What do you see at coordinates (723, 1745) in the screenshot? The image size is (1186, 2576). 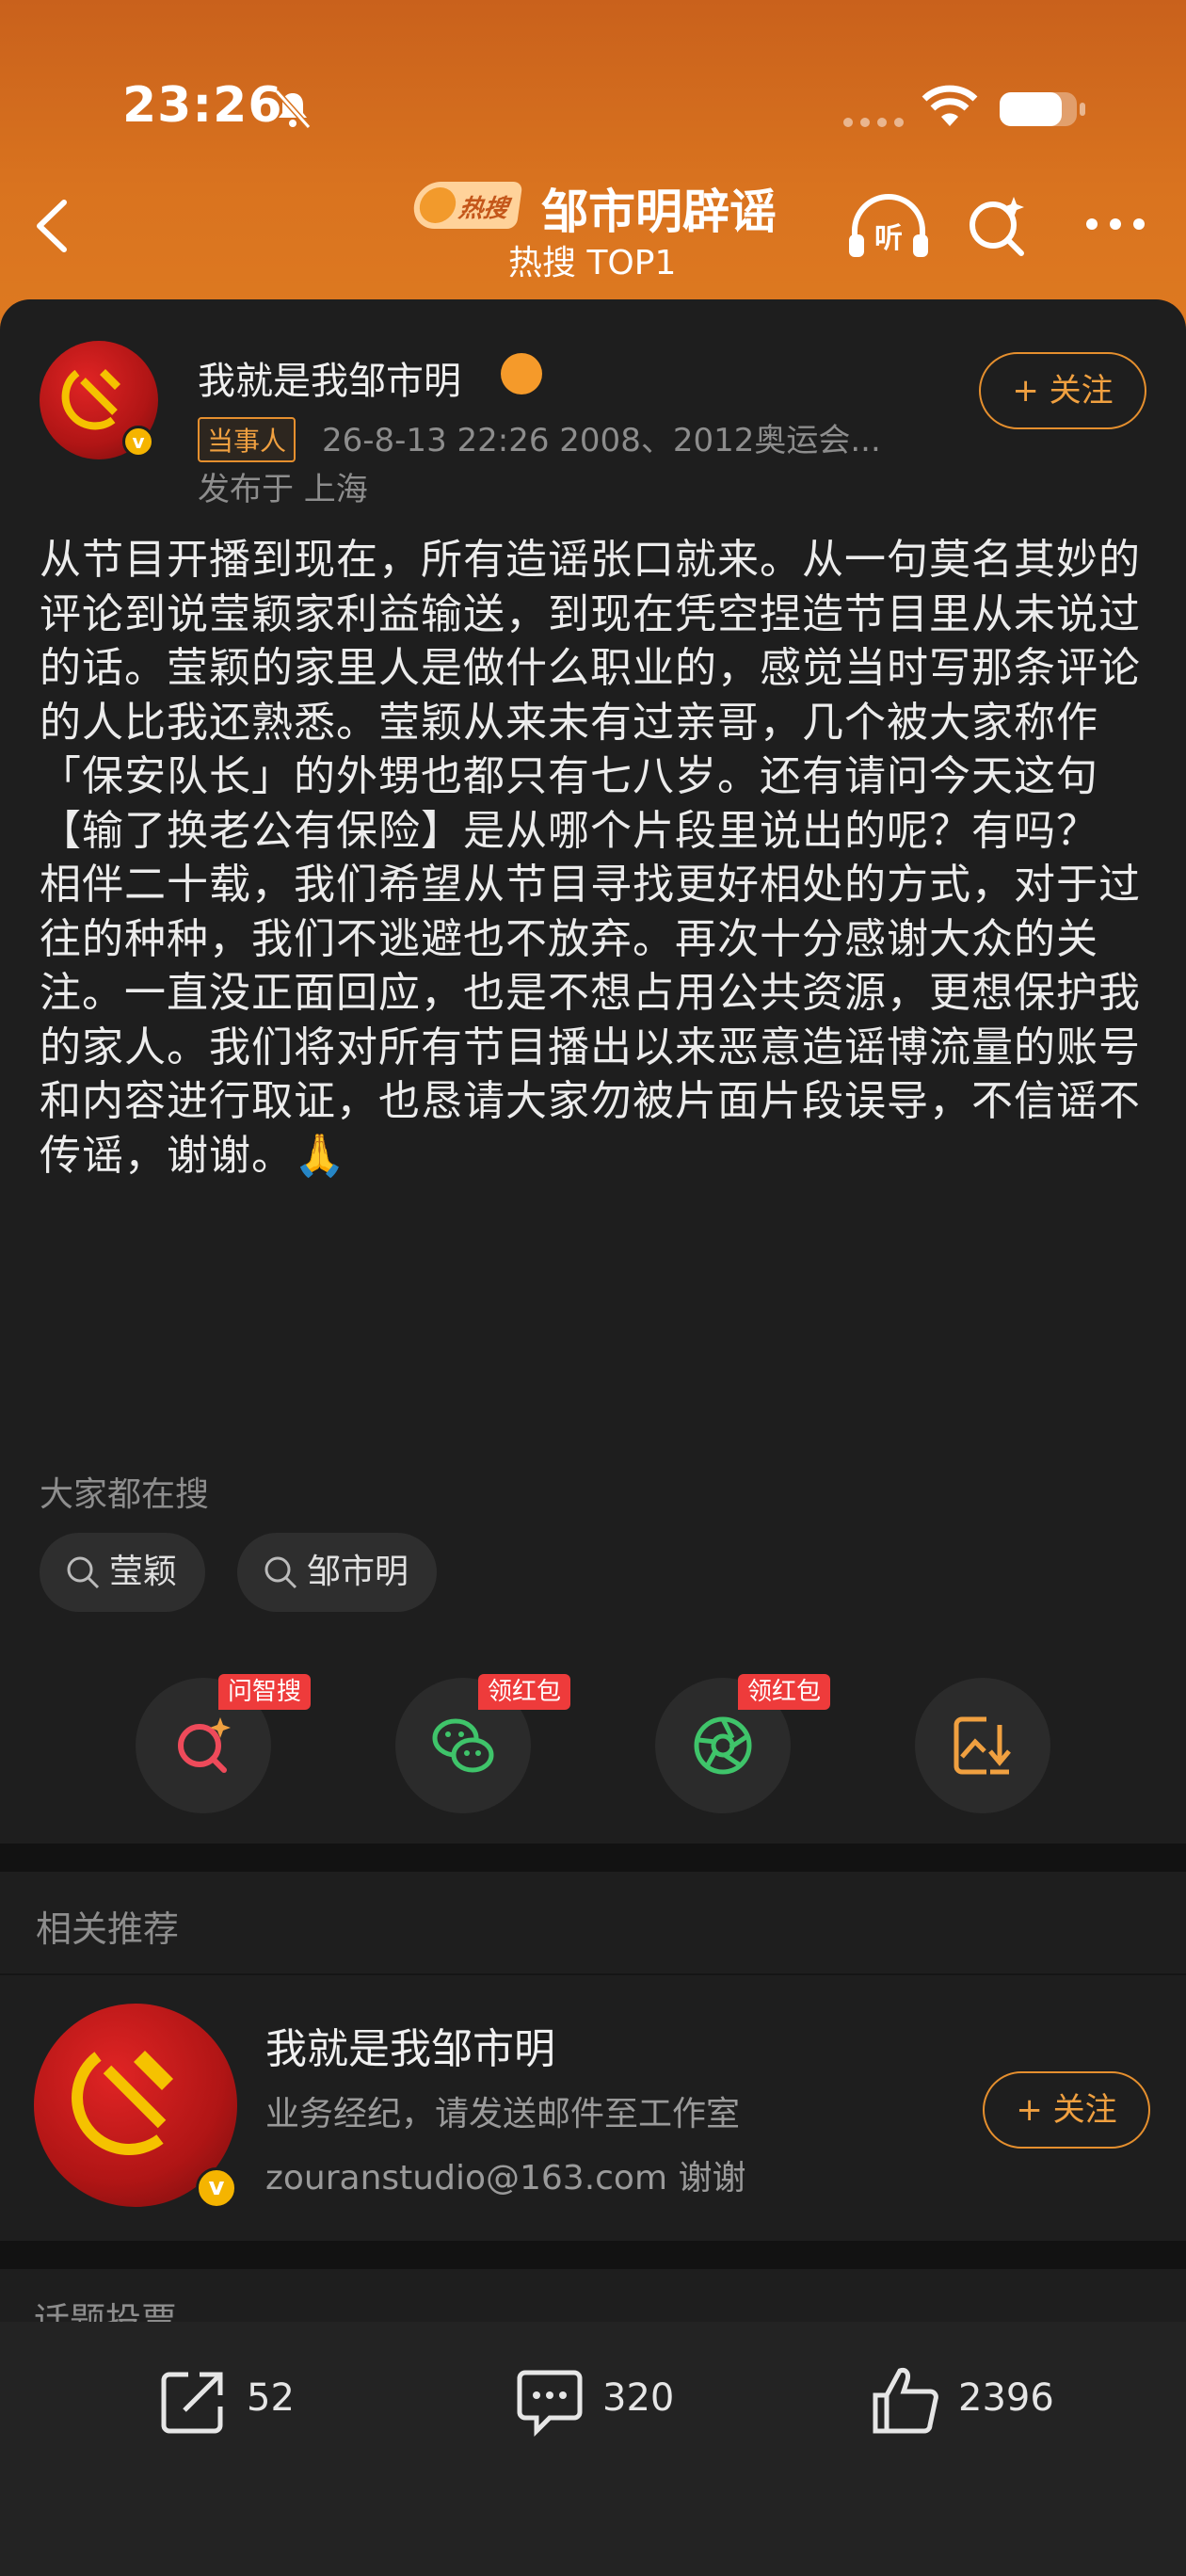 I see `moments-icon` at bounding box center [723, 1745].